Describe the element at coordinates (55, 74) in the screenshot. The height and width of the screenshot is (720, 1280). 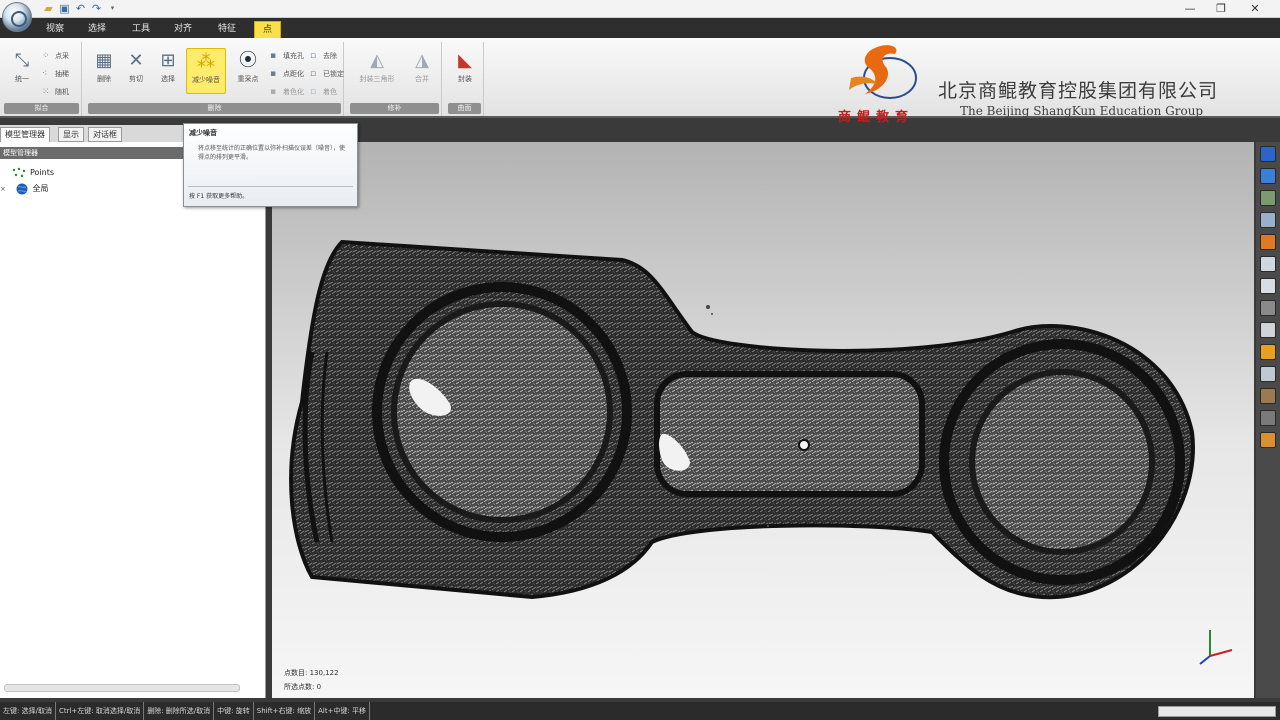
I see `thin-button: ⁖ 抽稀` at that location.